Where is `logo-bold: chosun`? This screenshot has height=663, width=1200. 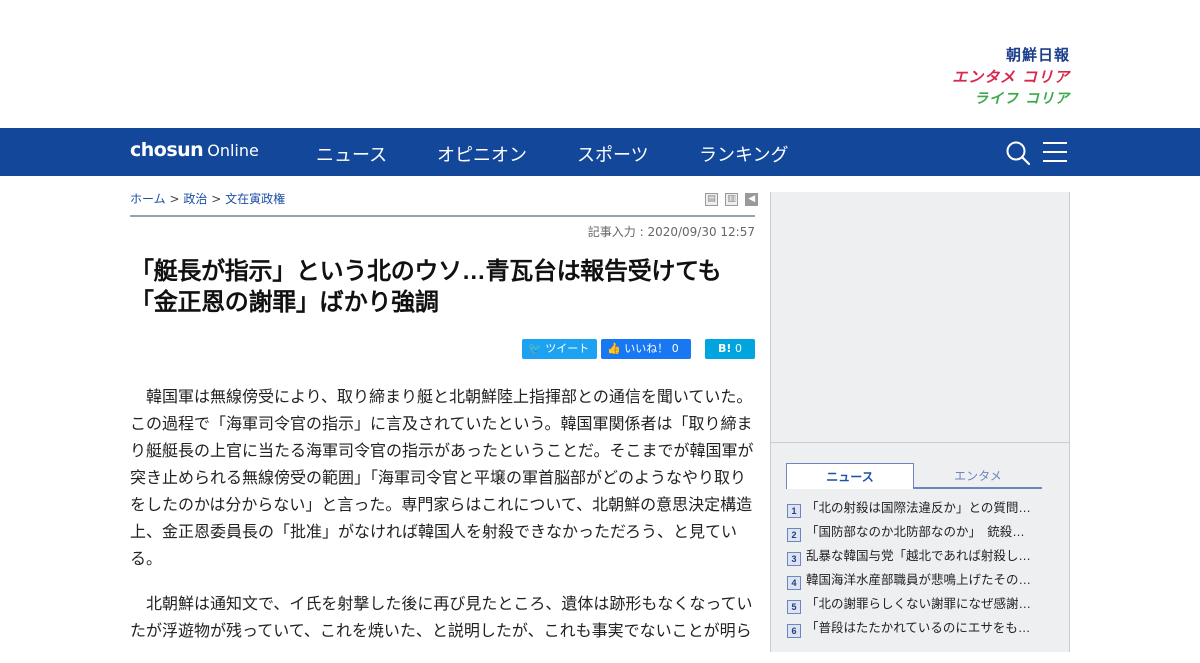 logo-bold: chosun is located at coordinates (167, 150).